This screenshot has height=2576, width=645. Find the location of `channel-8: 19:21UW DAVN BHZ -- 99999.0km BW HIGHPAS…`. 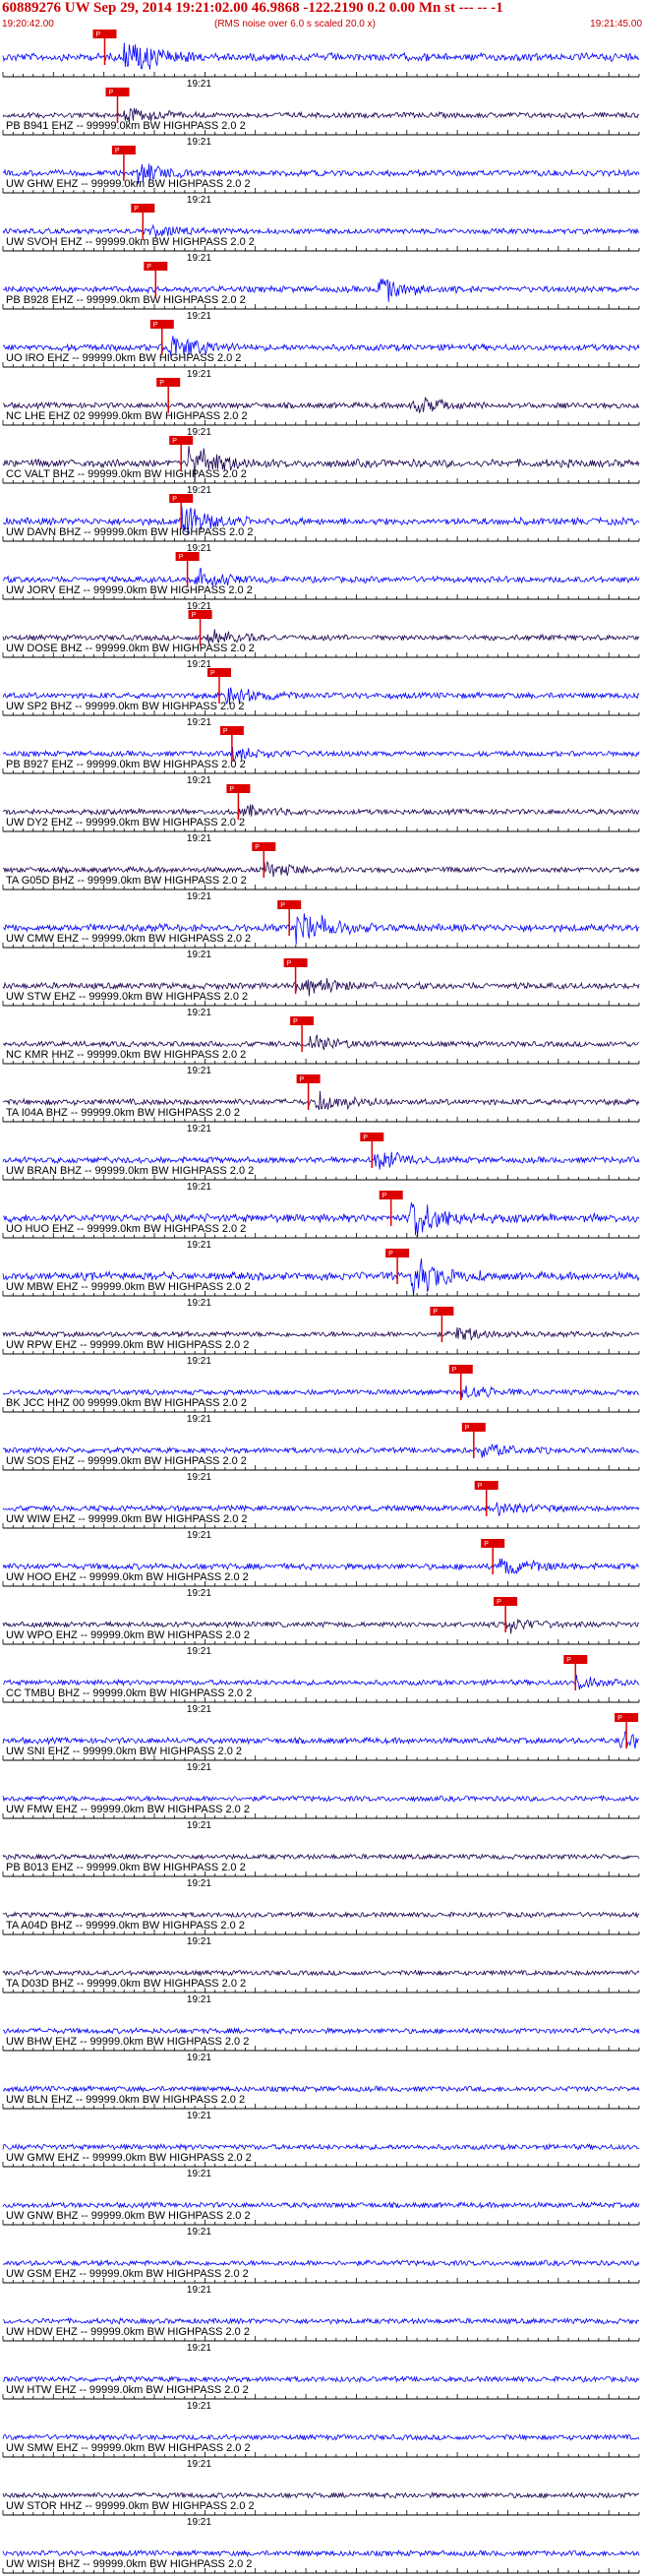

channel-8: 19:21UW DAVN BHZ -- 99999.0km BW HIGHPAS… is located at coordinates (321, 524).